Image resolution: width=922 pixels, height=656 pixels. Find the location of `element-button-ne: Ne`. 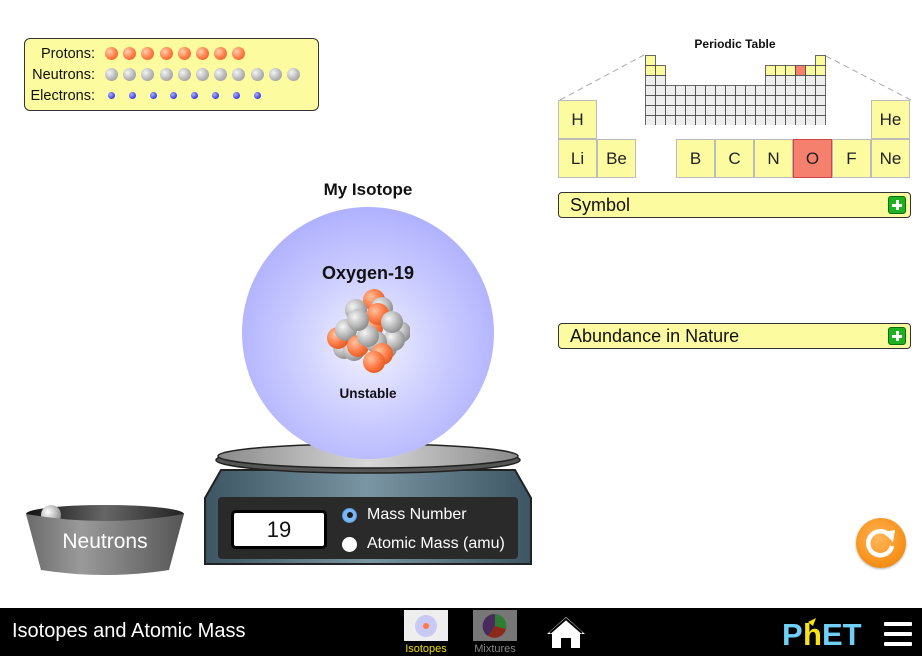

element-button-ne: Ne is located at coordinates (890, 158).